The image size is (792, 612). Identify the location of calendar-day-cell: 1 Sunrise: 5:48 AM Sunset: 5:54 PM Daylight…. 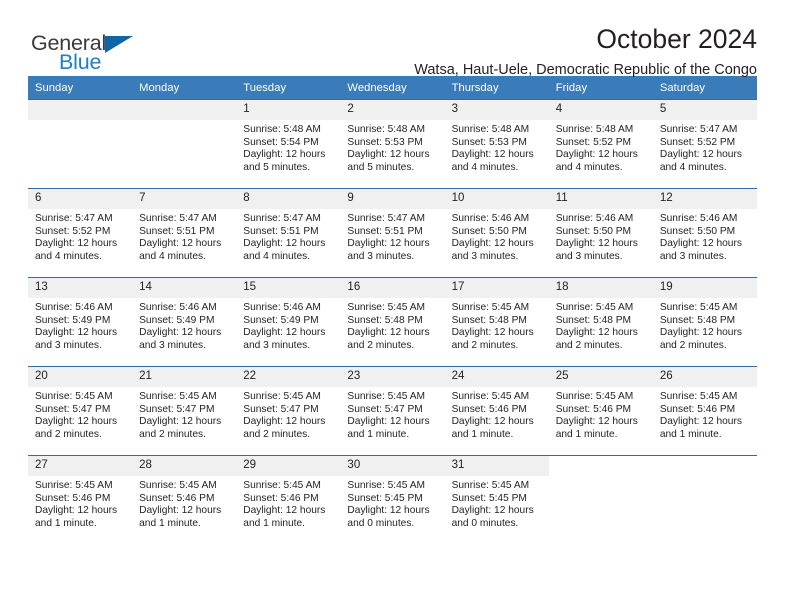
(288, 144).